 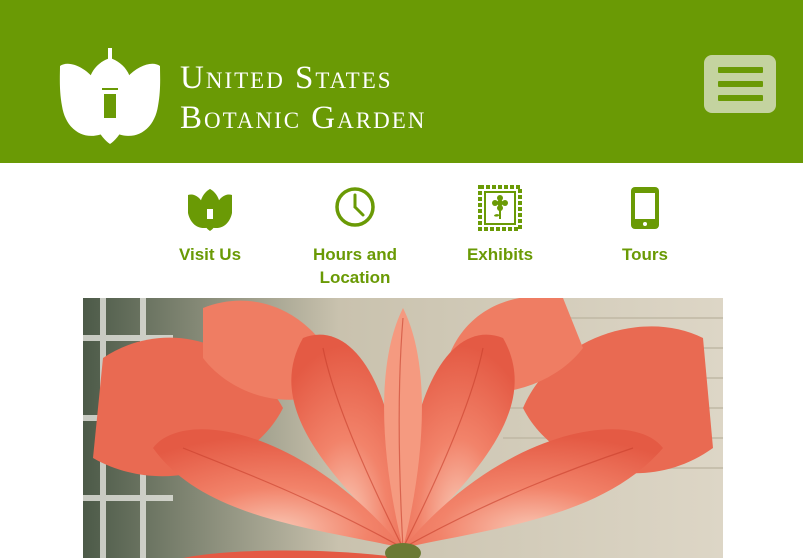 I want to click on nav-item-tours: Tours, so click(x=645, y=225).